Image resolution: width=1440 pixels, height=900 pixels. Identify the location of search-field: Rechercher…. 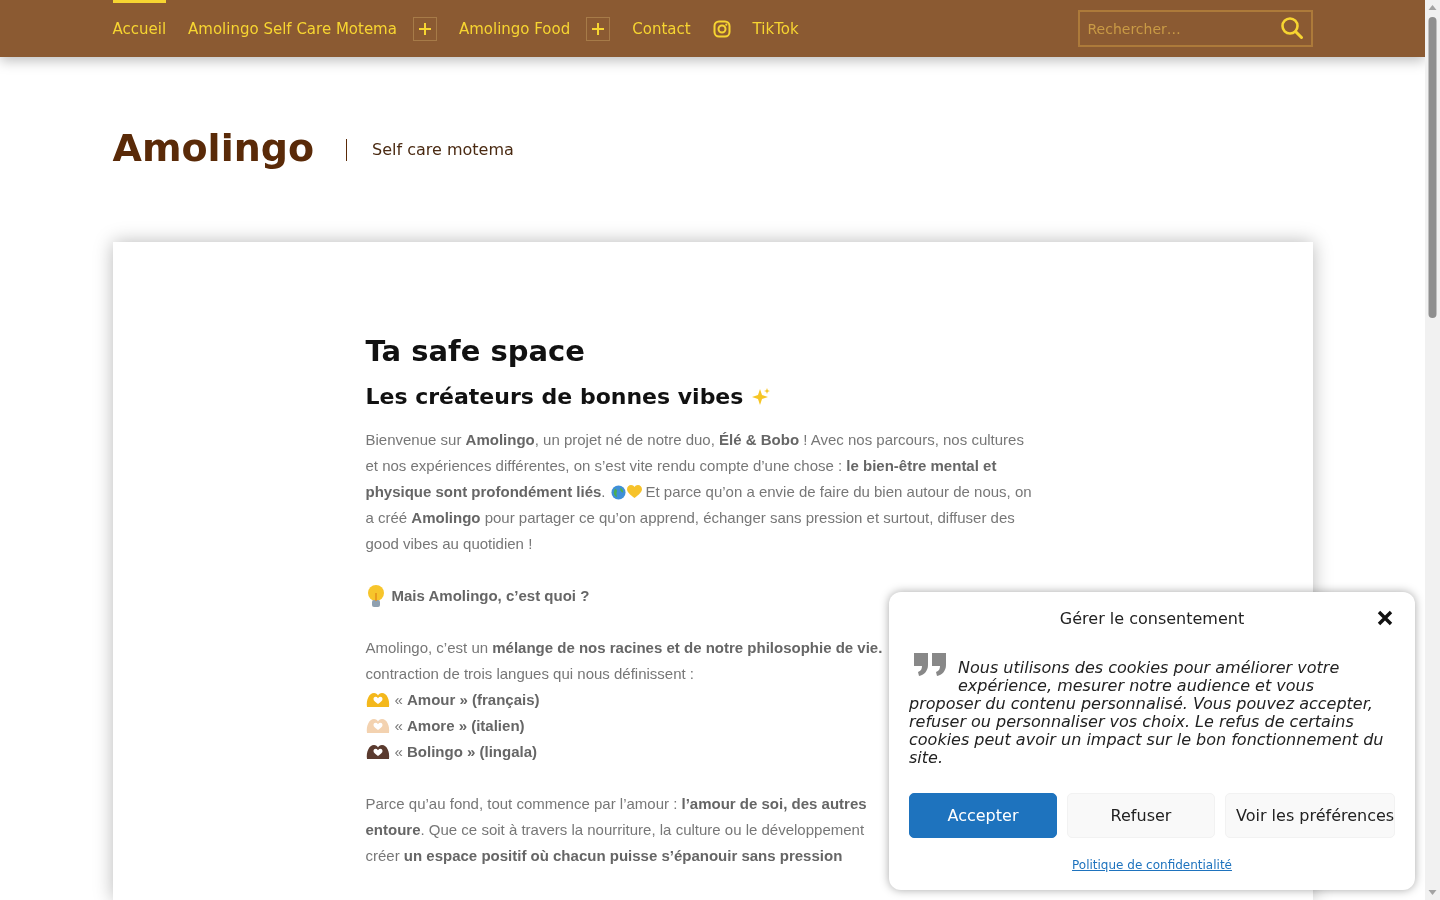
(1195, 28).